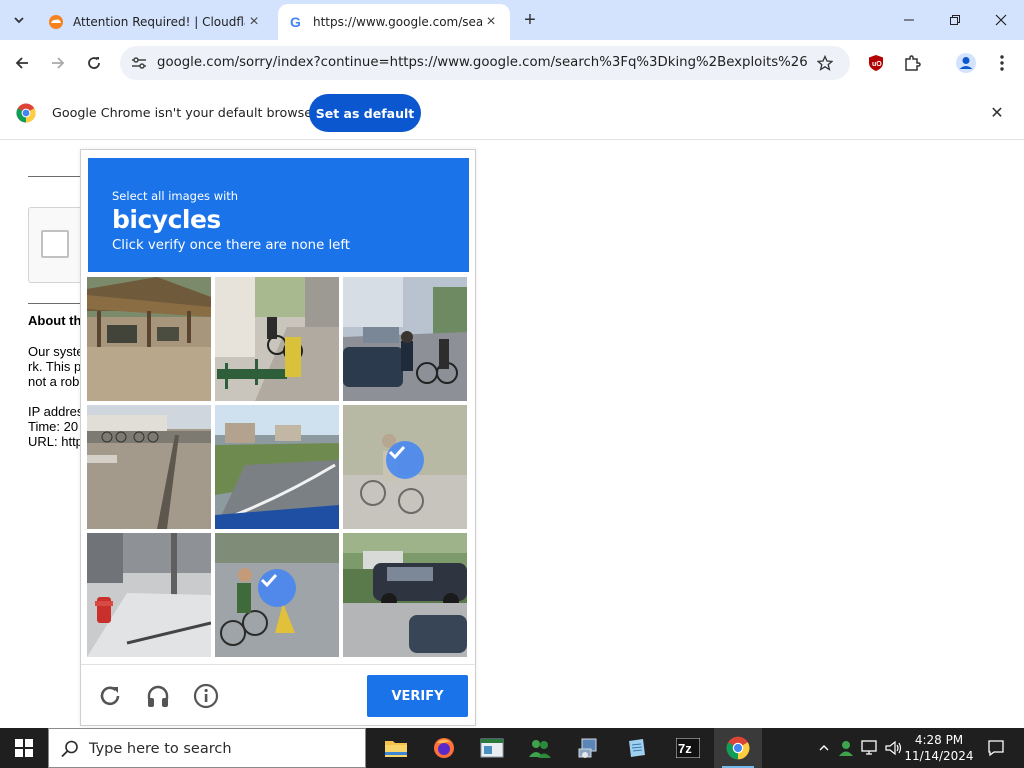 The width and height of the screenshot is (1024, 768). I want to click on chevron-down-icon, so click(19, 20).